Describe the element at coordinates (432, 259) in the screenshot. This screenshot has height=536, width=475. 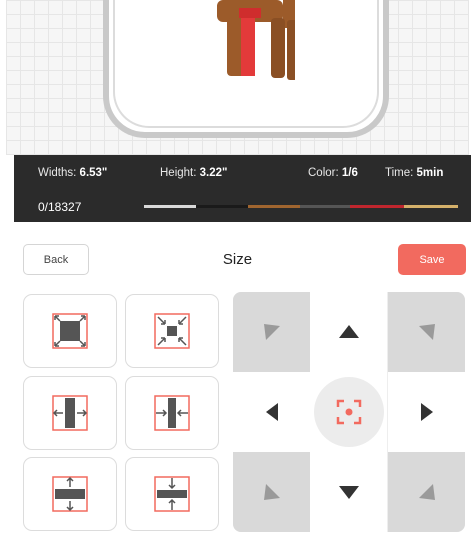
I see `save-button: Save` at that location.